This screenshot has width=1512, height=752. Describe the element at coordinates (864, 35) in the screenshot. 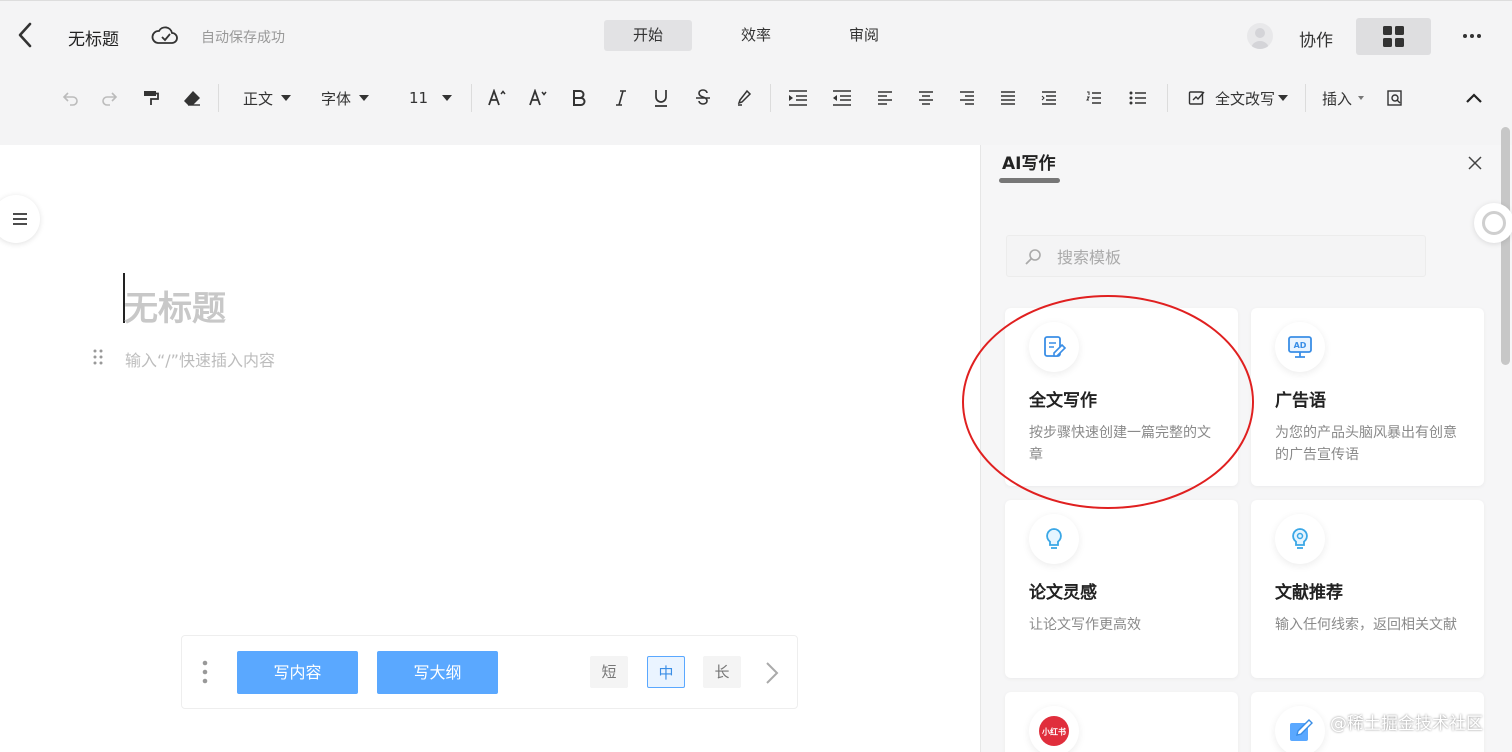

I see `tab-review: 审阅` at that location.